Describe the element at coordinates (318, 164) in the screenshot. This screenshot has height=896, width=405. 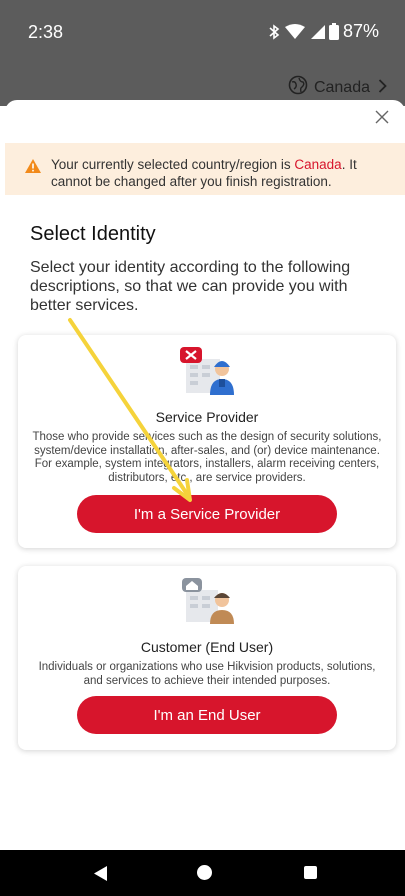
I see `notice-country: Canada` at that location.